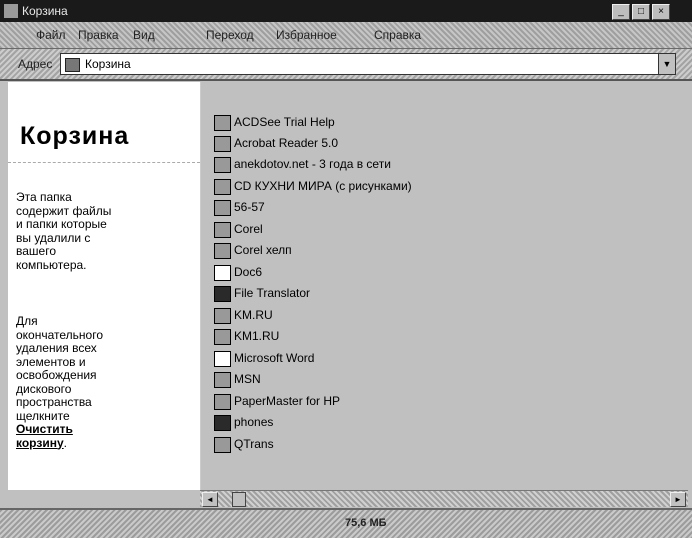 The width and height of the screenshot is (692, 538). I want to click on address-bar: Адрес Корзина ▼, so click(346, 65).